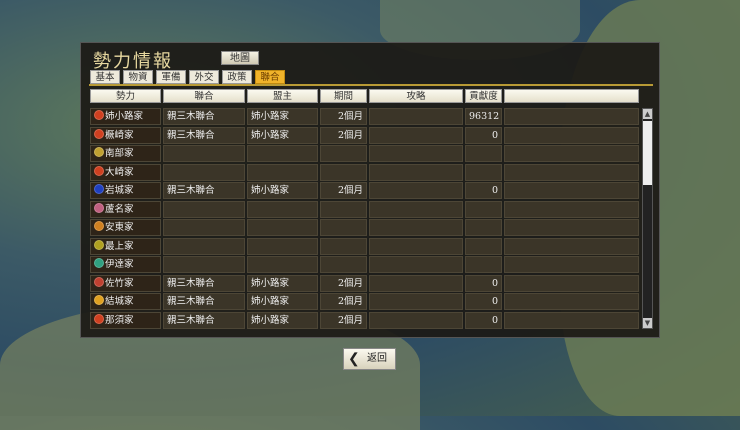 The image size is (740, 430). Describe the element at coordinates (571, 96) in the screenshot. I see `column-header` at that location.